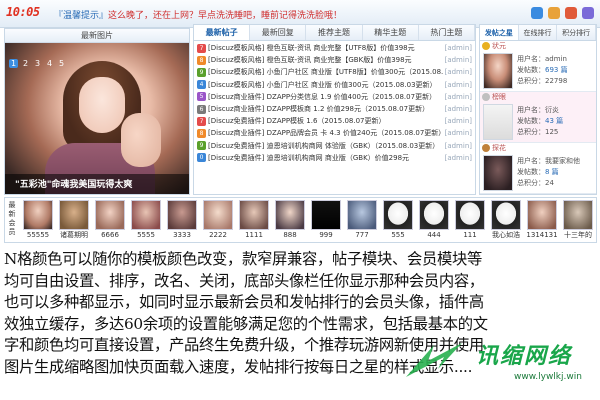  I want to click on member-item: 6666, so click(110, 220).